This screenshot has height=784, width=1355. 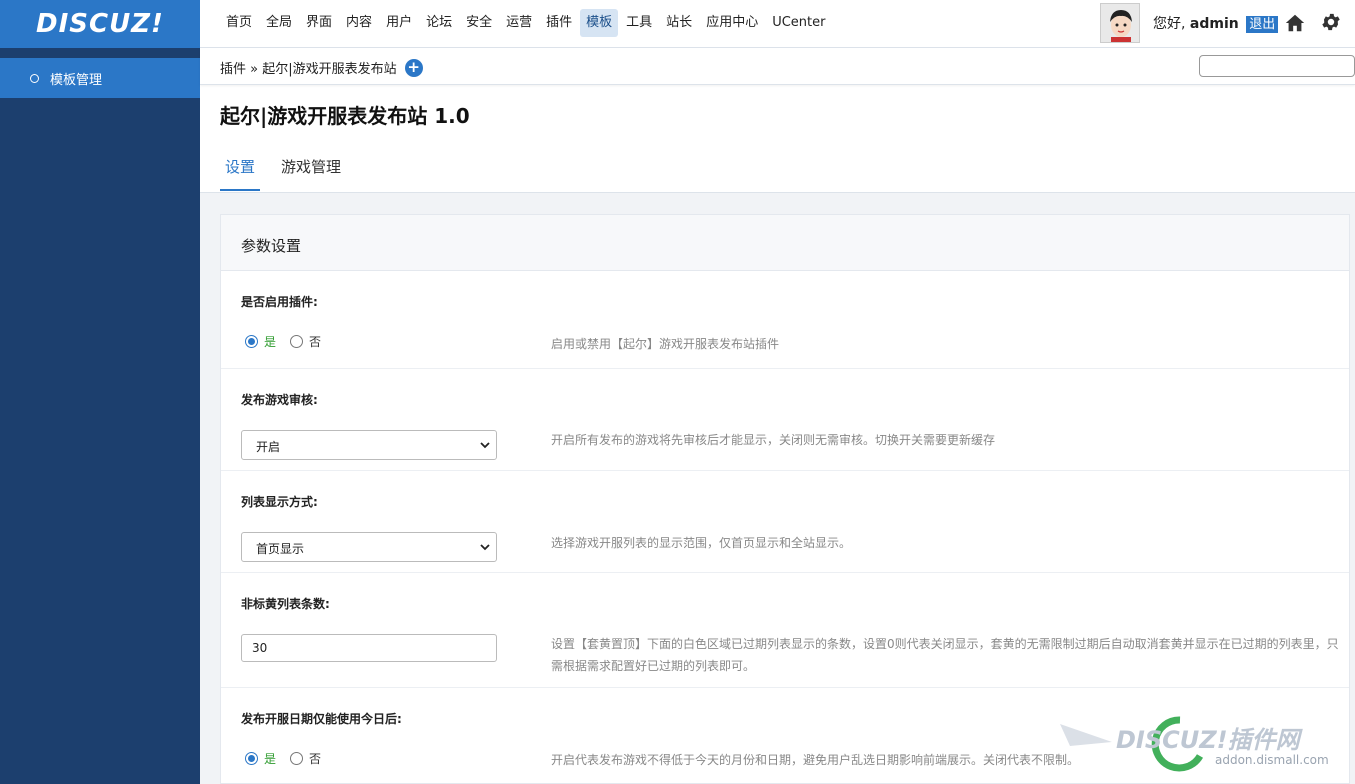 I want to click on nav-item-templates: 模板, so click(x=599, y=23).